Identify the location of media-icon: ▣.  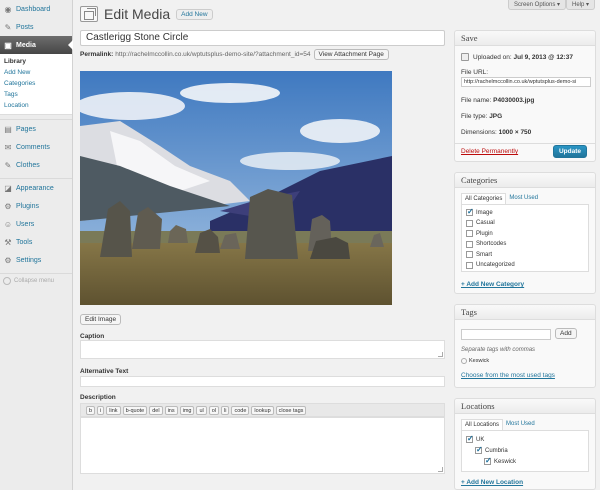
(8, 45).